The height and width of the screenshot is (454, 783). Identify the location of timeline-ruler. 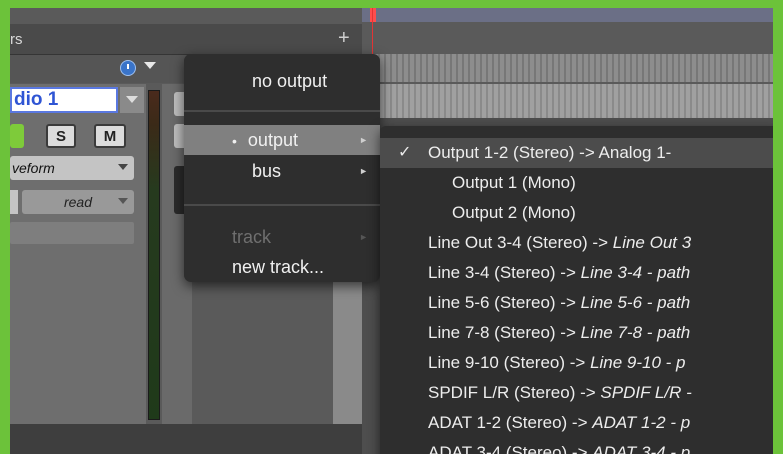
(567, 15).